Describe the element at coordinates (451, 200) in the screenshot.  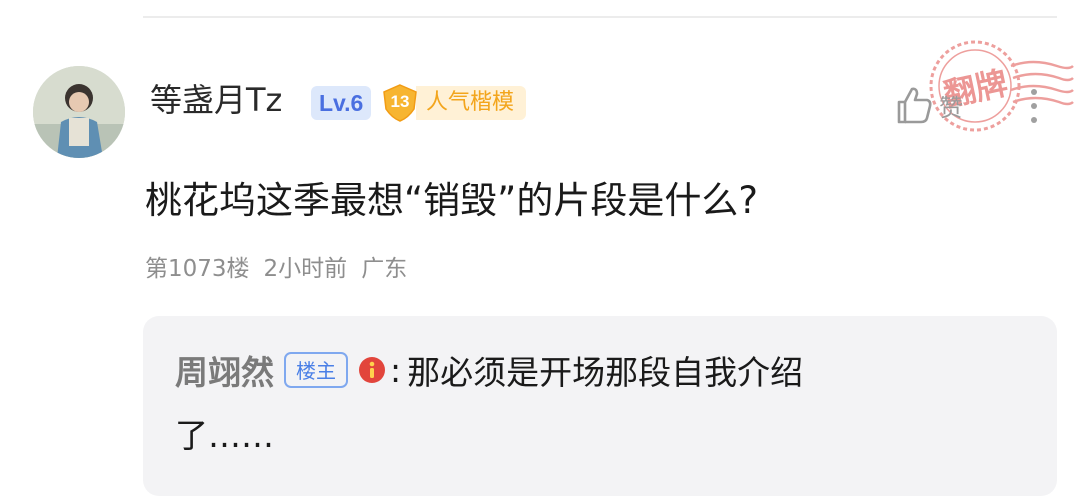
I see `comment-text: 桃花坞这季最想“销毁”的片段是什么?` at that location.